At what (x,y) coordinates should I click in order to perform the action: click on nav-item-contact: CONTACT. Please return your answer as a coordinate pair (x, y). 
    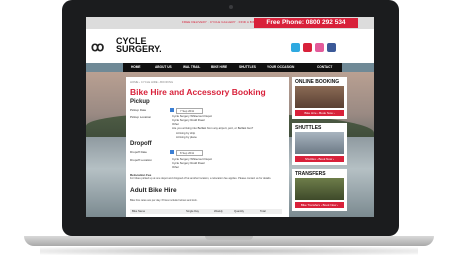
    Looking at the image, I should click on (324, 67).